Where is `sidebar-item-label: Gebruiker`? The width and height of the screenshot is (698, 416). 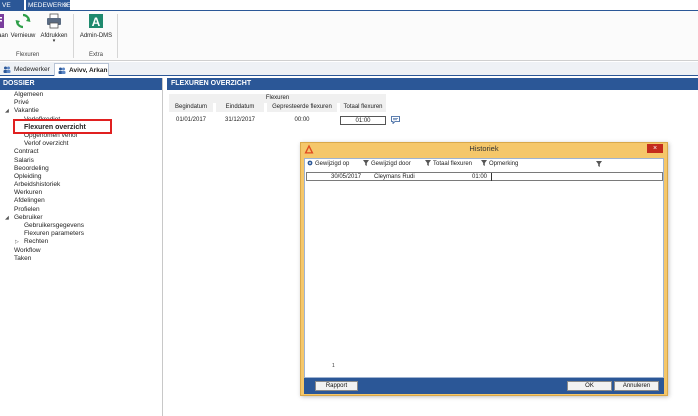 sidebar-item-label: Gebruiker is located at coordinates (28, 217).